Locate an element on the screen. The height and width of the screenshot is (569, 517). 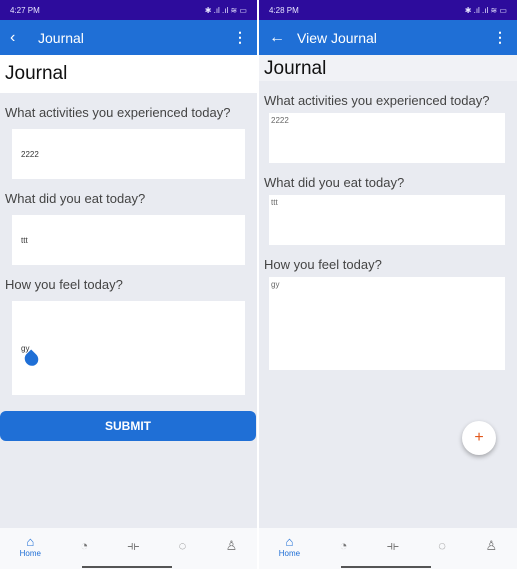
arrow-left-icon: ← is located at coordinates (283, 38).